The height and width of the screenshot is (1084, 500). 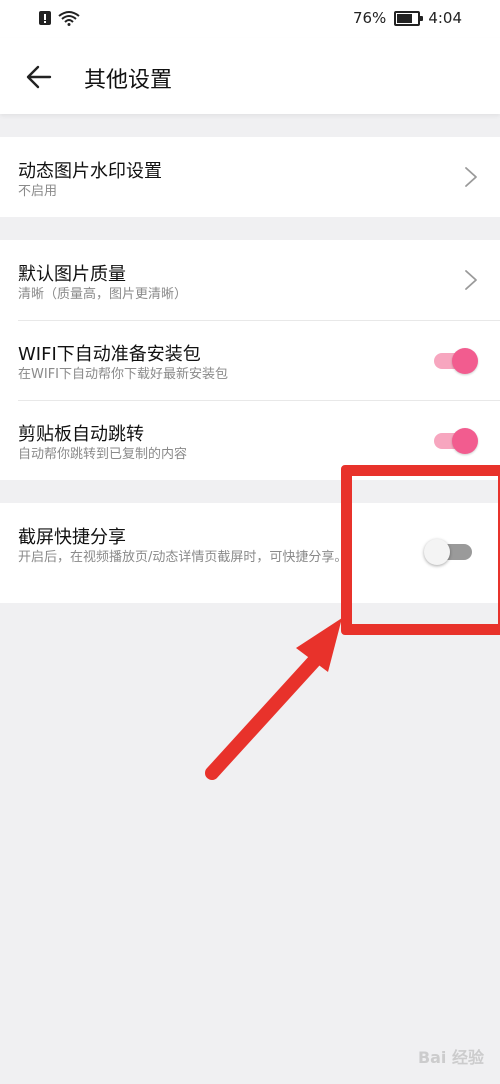 What do you see at coordinates (273, 699) in the screenshot?
I see `annotation-arrow` at bounding box center [273, 699].